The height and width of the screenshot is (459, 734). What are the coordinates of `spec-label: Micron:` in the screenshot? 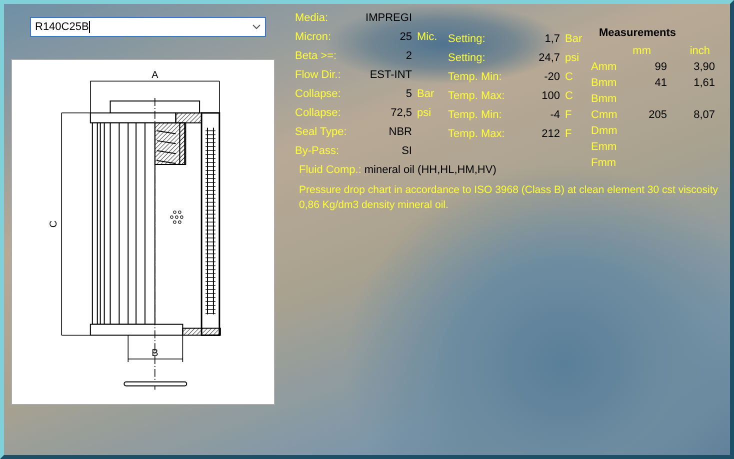 It's located at (313, 36).